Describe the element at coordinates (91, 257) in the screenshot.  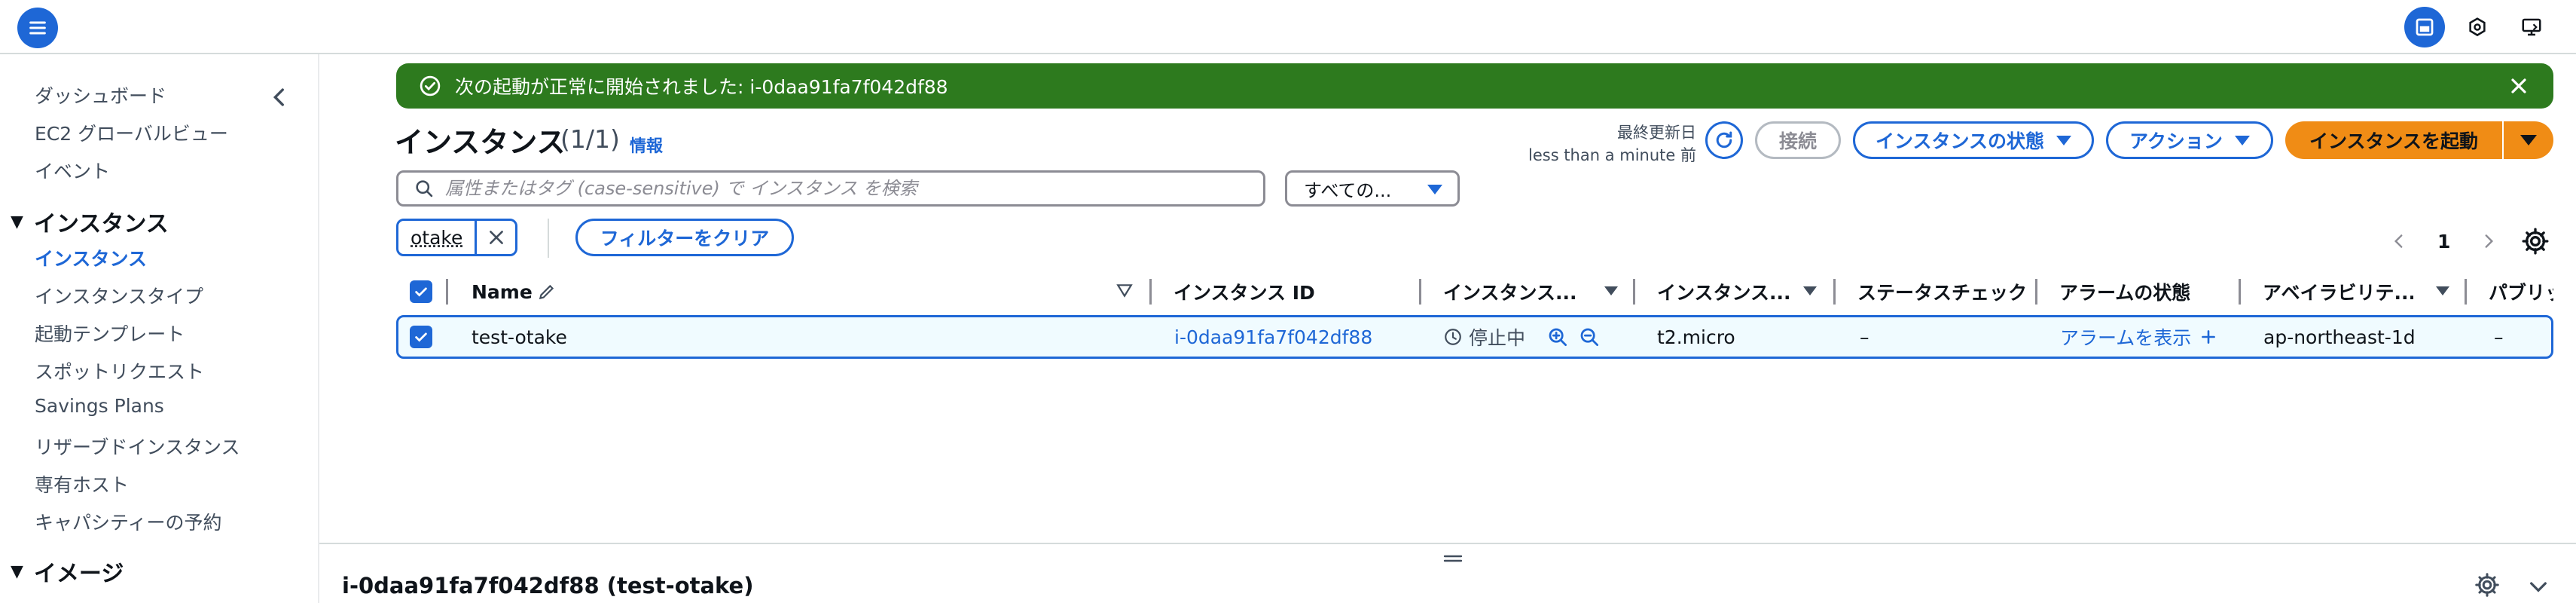
I see `sidebar-item-instances: インスタンス` at that location.